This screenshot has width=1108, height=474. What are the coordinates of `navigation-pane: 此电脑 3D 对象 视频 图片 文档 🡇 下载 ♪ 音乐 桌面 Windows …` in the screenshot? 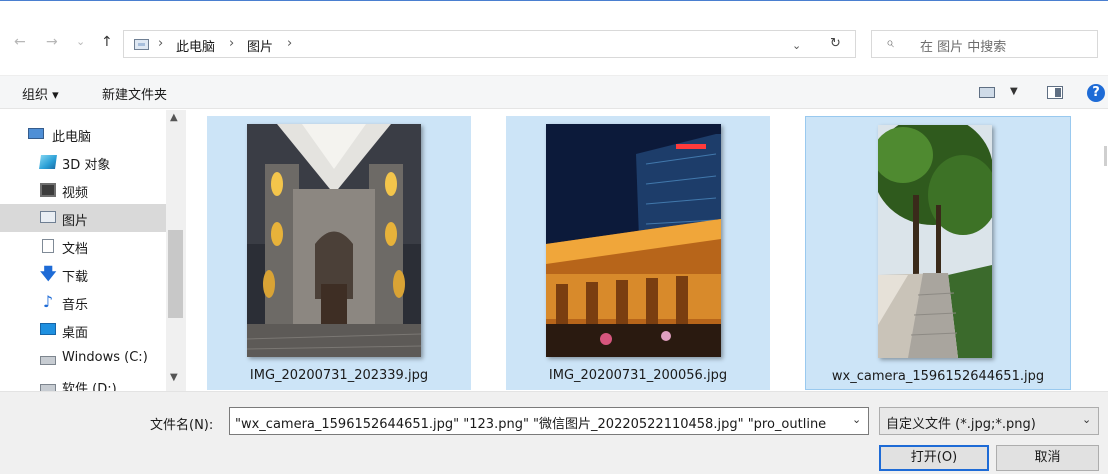 It's located at (93, 250).